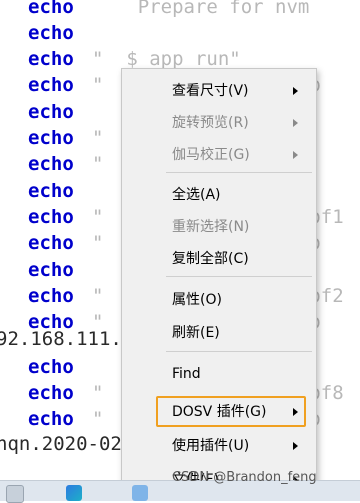 The height and width of the screenshot is (503, 360). What do you see at coordinates (210, 259) in the screenshot?
I see `menu-item-label: 复制全部(C)` at bounding box center [210, 259].